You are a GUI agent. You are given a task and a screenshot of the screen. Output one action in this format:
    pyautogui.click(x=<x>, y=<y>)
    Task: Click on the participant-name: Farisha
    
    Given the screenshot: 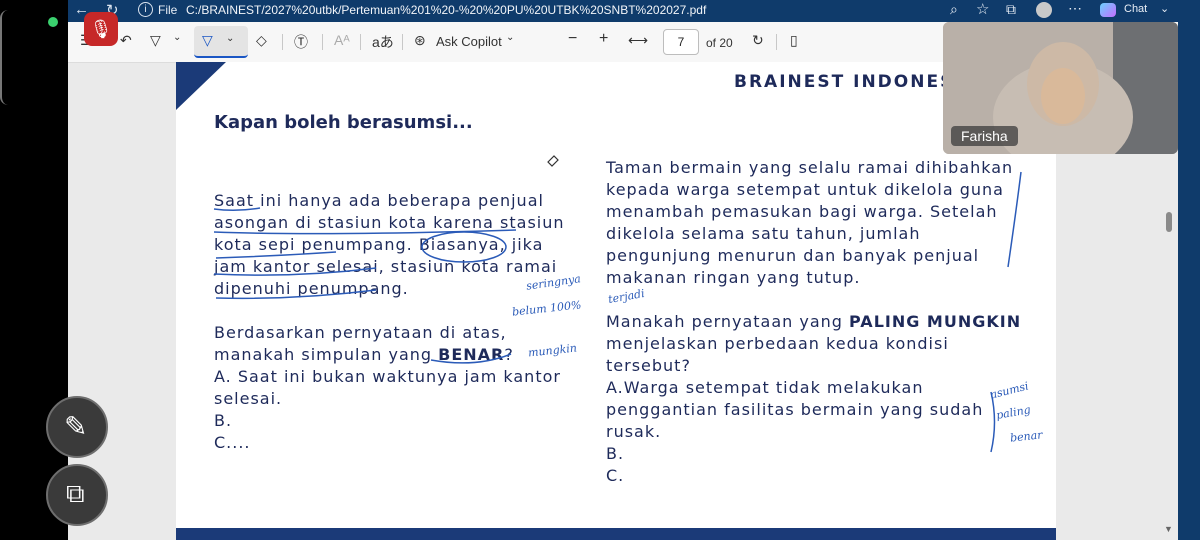 What is the action you would take?
    pyautogui.click(x=984, y=136)
    